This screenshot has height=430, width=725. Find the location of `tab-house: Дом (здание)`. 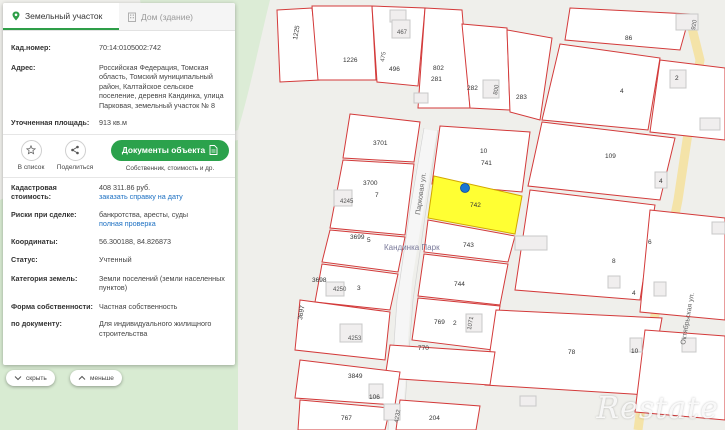

tab-house: Дом (здание) is located at coordinates (177, 16).